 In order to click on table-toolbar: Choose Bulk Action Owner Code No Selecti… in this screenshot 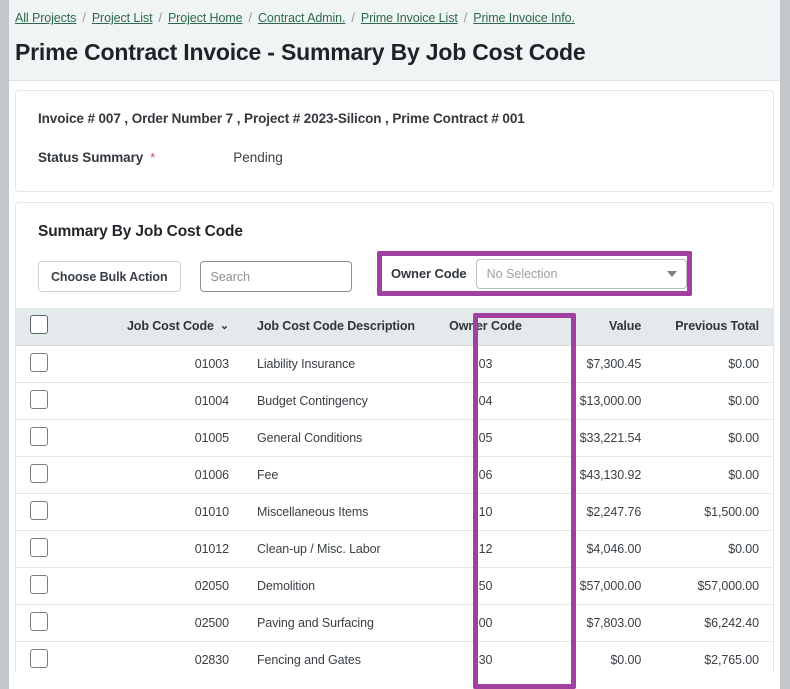, I will do `click(394, 274)`.